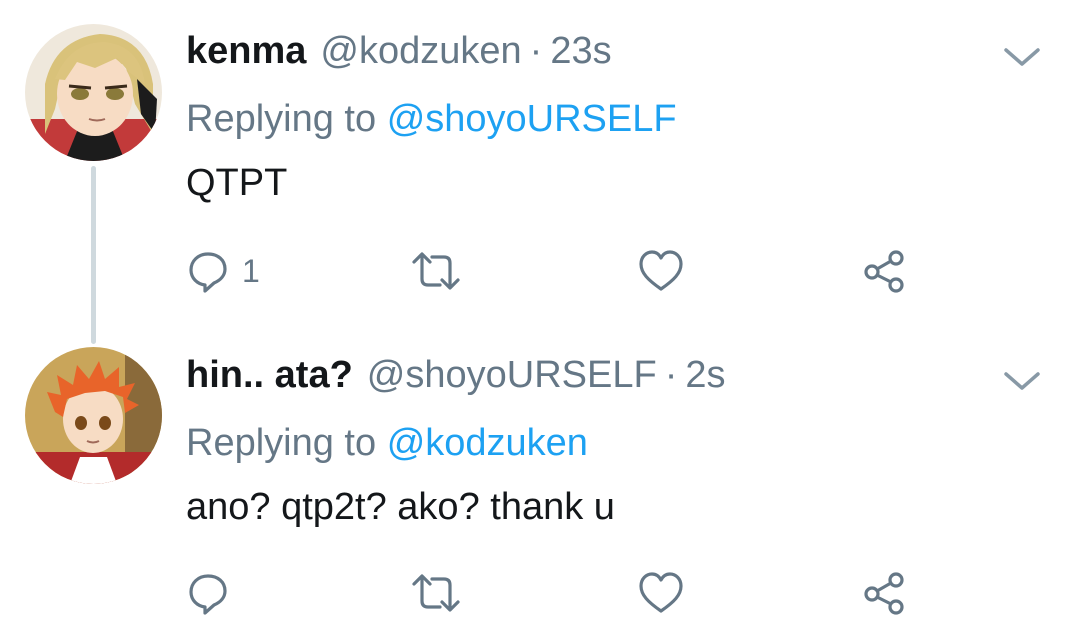 Image resolution: width=1080 pixels, height=641 pixels. Describe the element at coordinates (580, 51) in the screenshot. I see `timestamp: 23s` at that location.